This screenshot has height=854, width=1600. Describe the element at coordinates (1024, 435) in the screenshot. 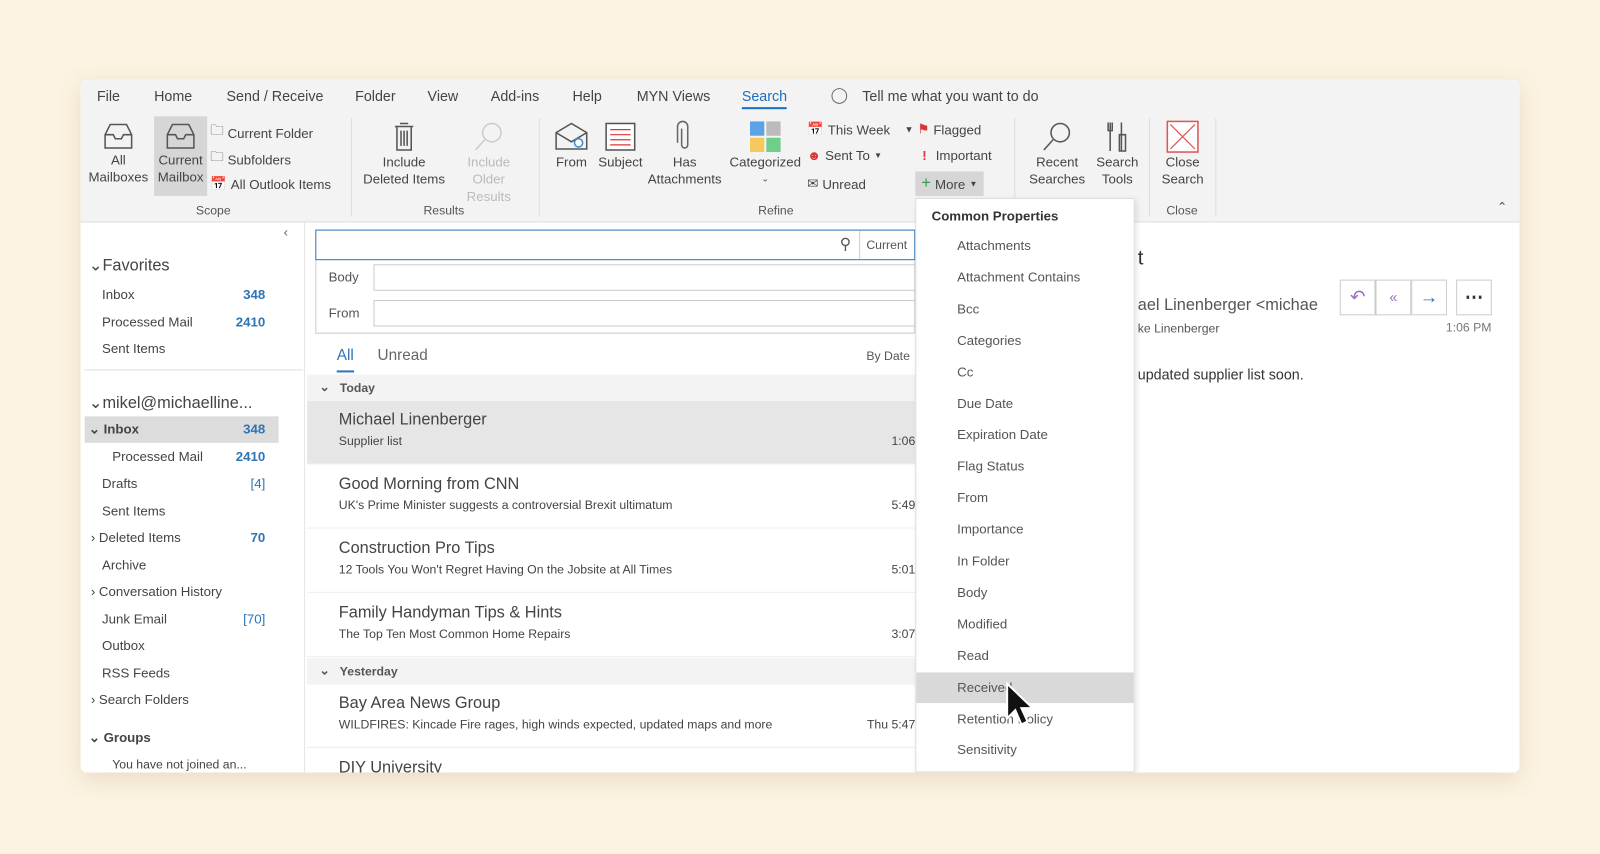

I see `dropdown-item: Expiration Date` at that location.